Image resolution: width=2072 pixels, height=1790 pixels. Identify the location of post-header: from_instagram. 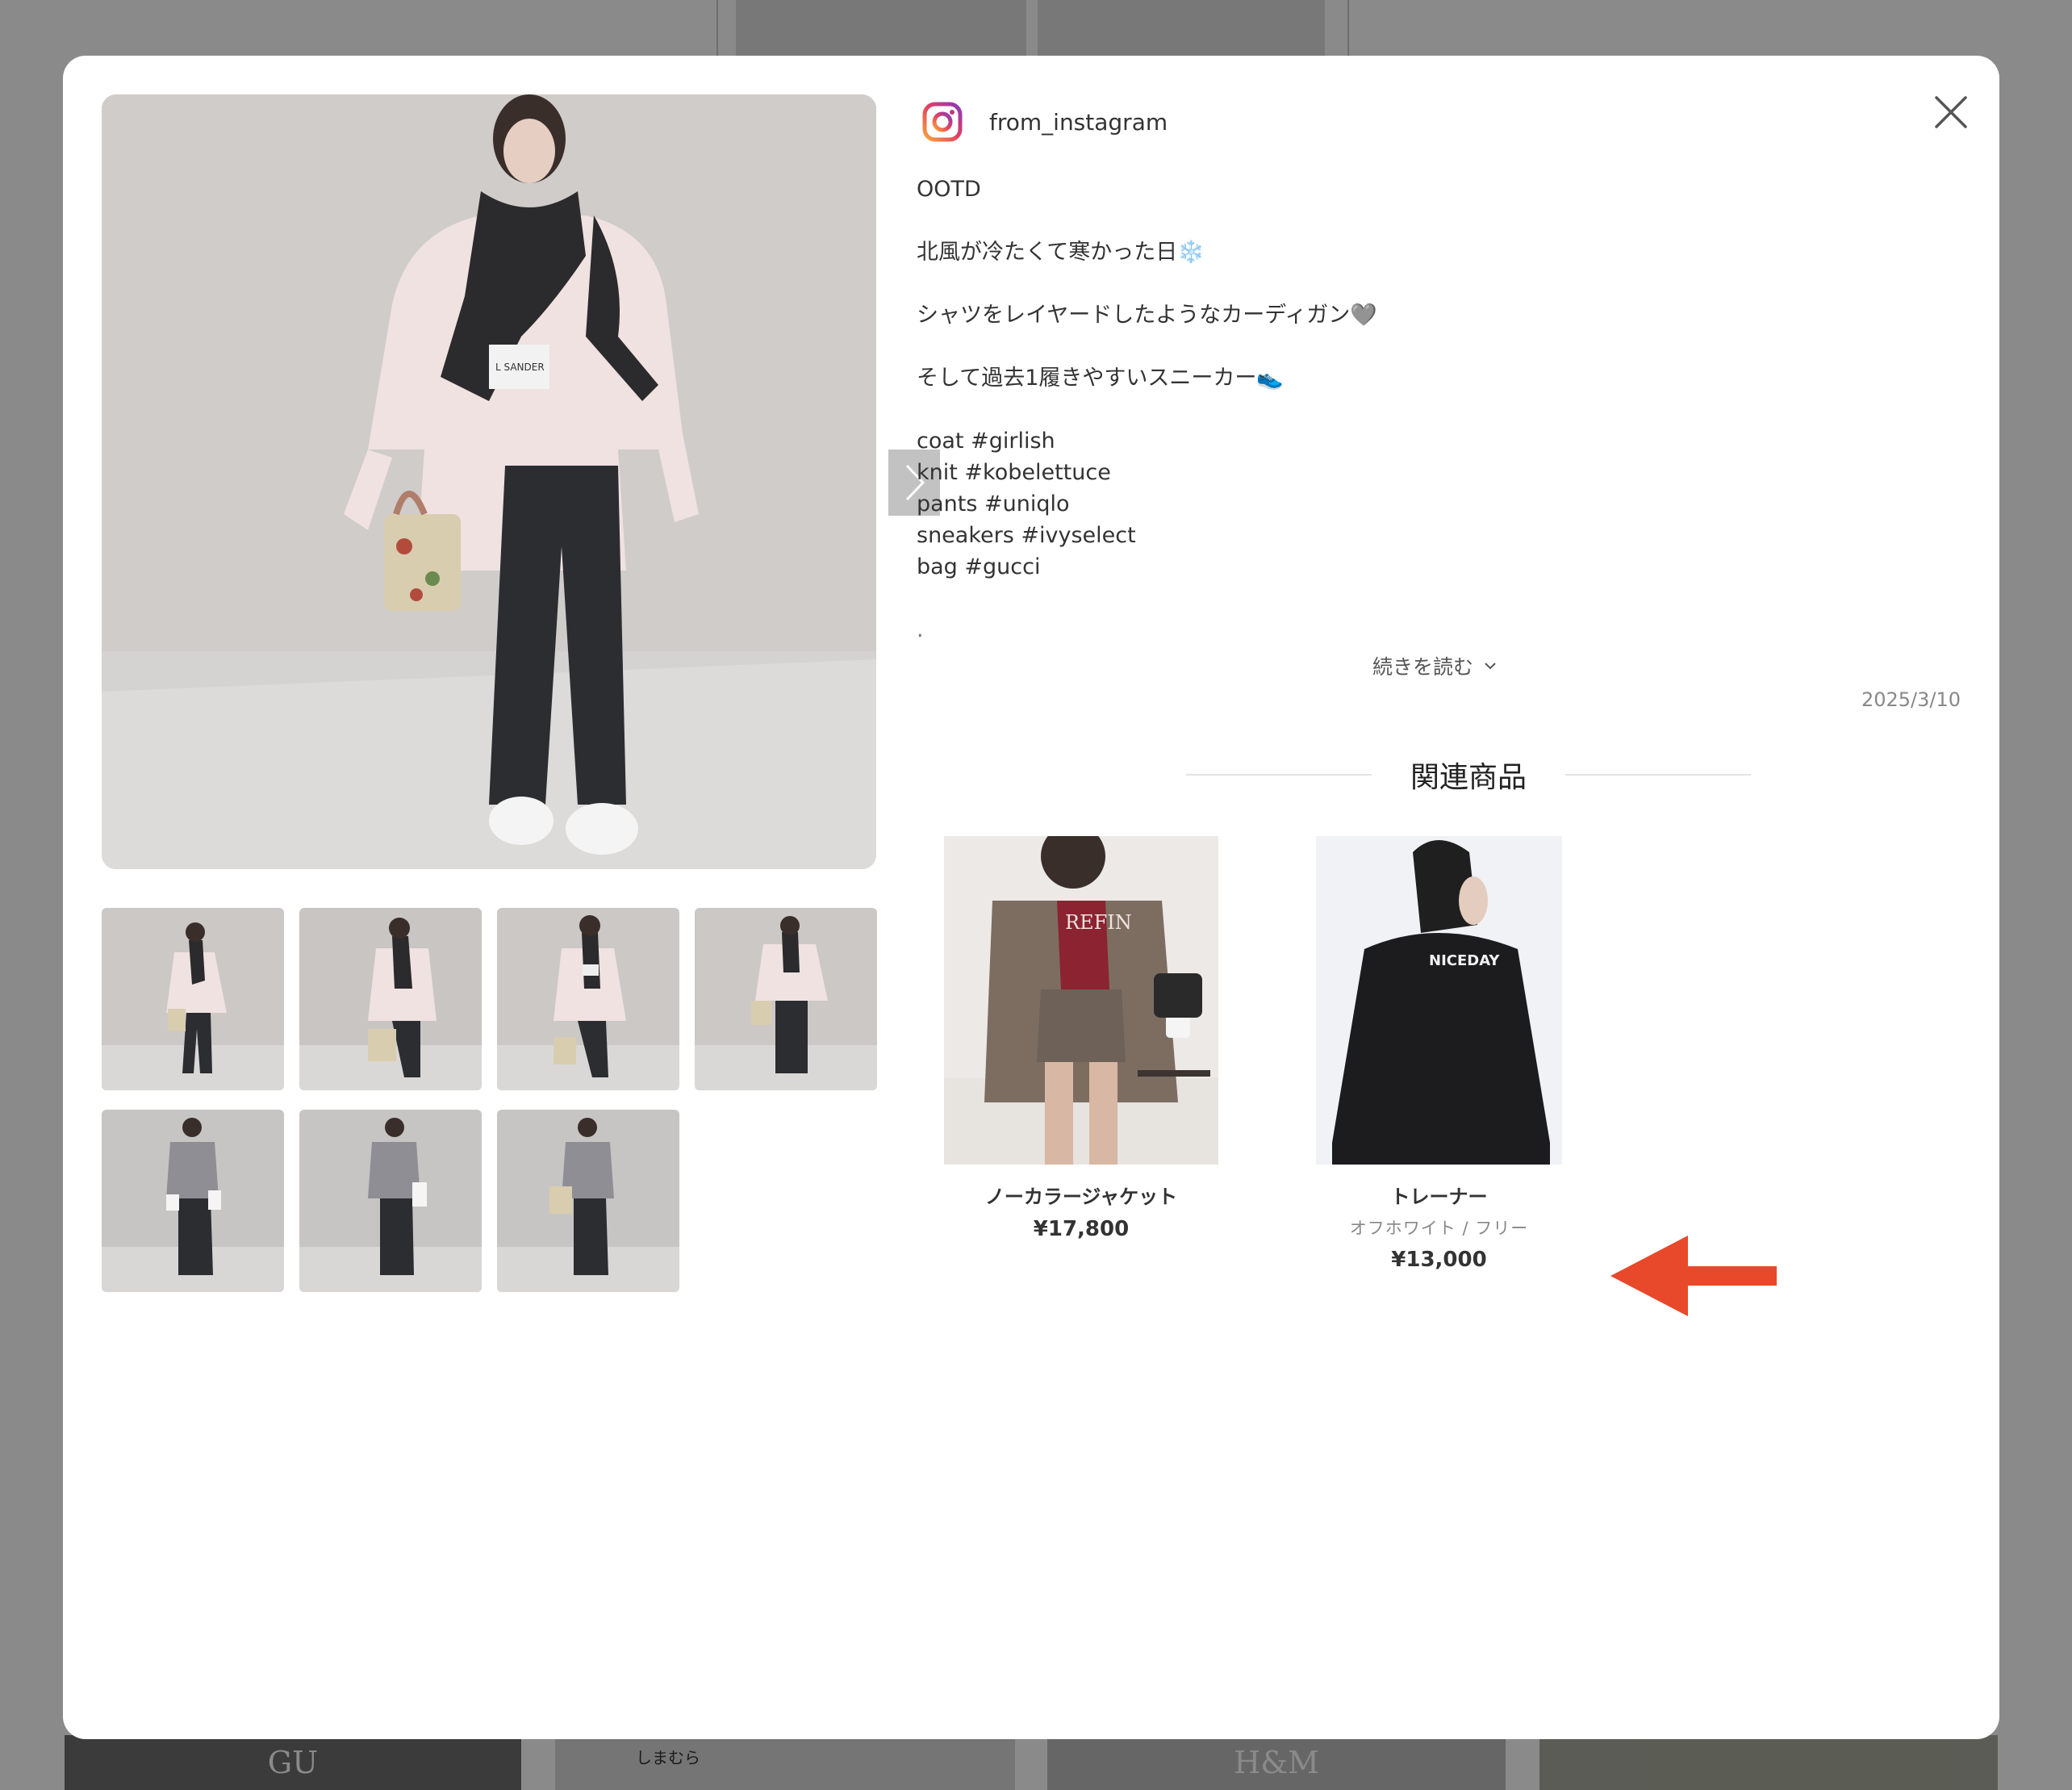
(1044, 122).